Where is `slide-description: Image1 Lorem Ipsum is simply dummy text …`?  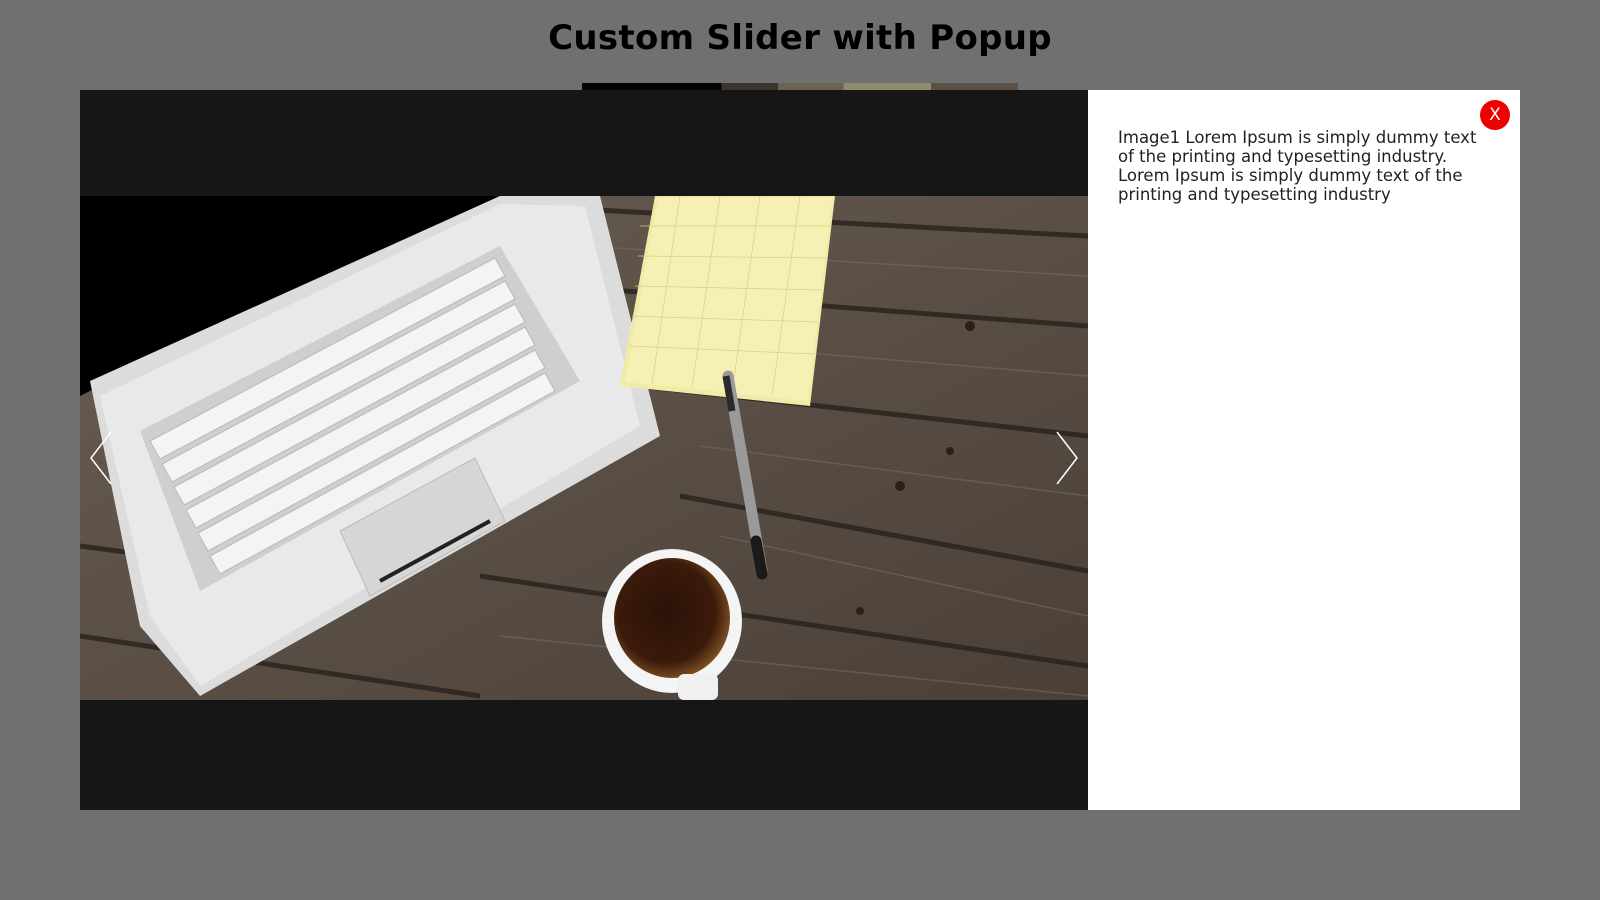 slide-description: Image1 Lorem Ipsum is simply dummy text … is located at coordinates (1297, 166).